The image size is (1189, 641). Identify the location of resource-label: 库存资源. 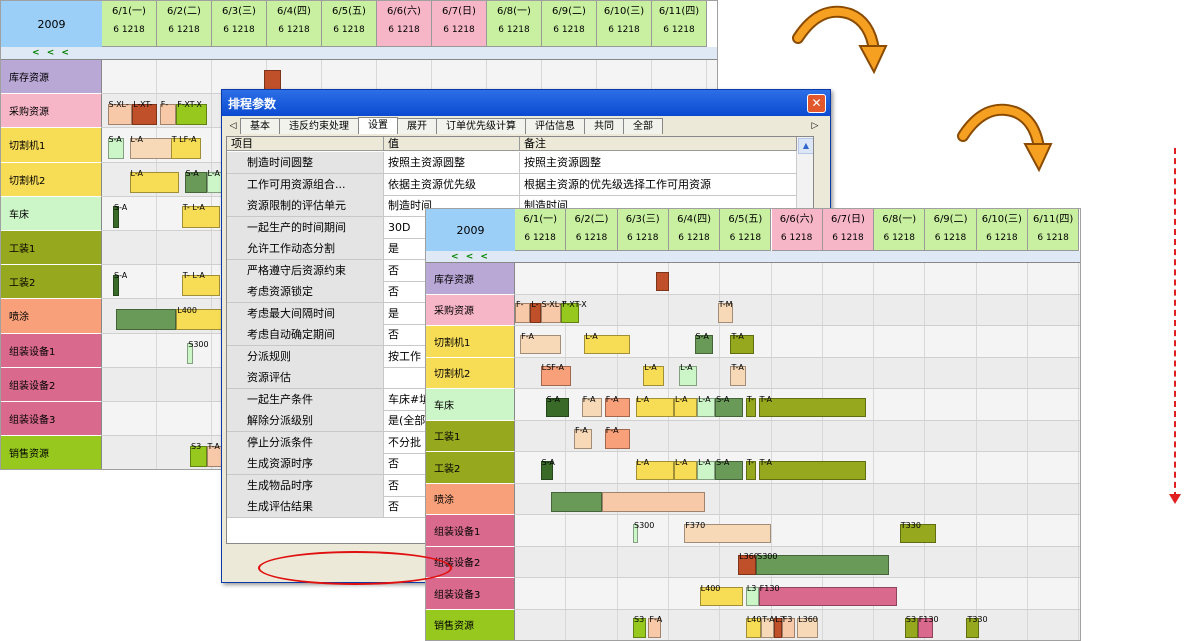
(470, 279).